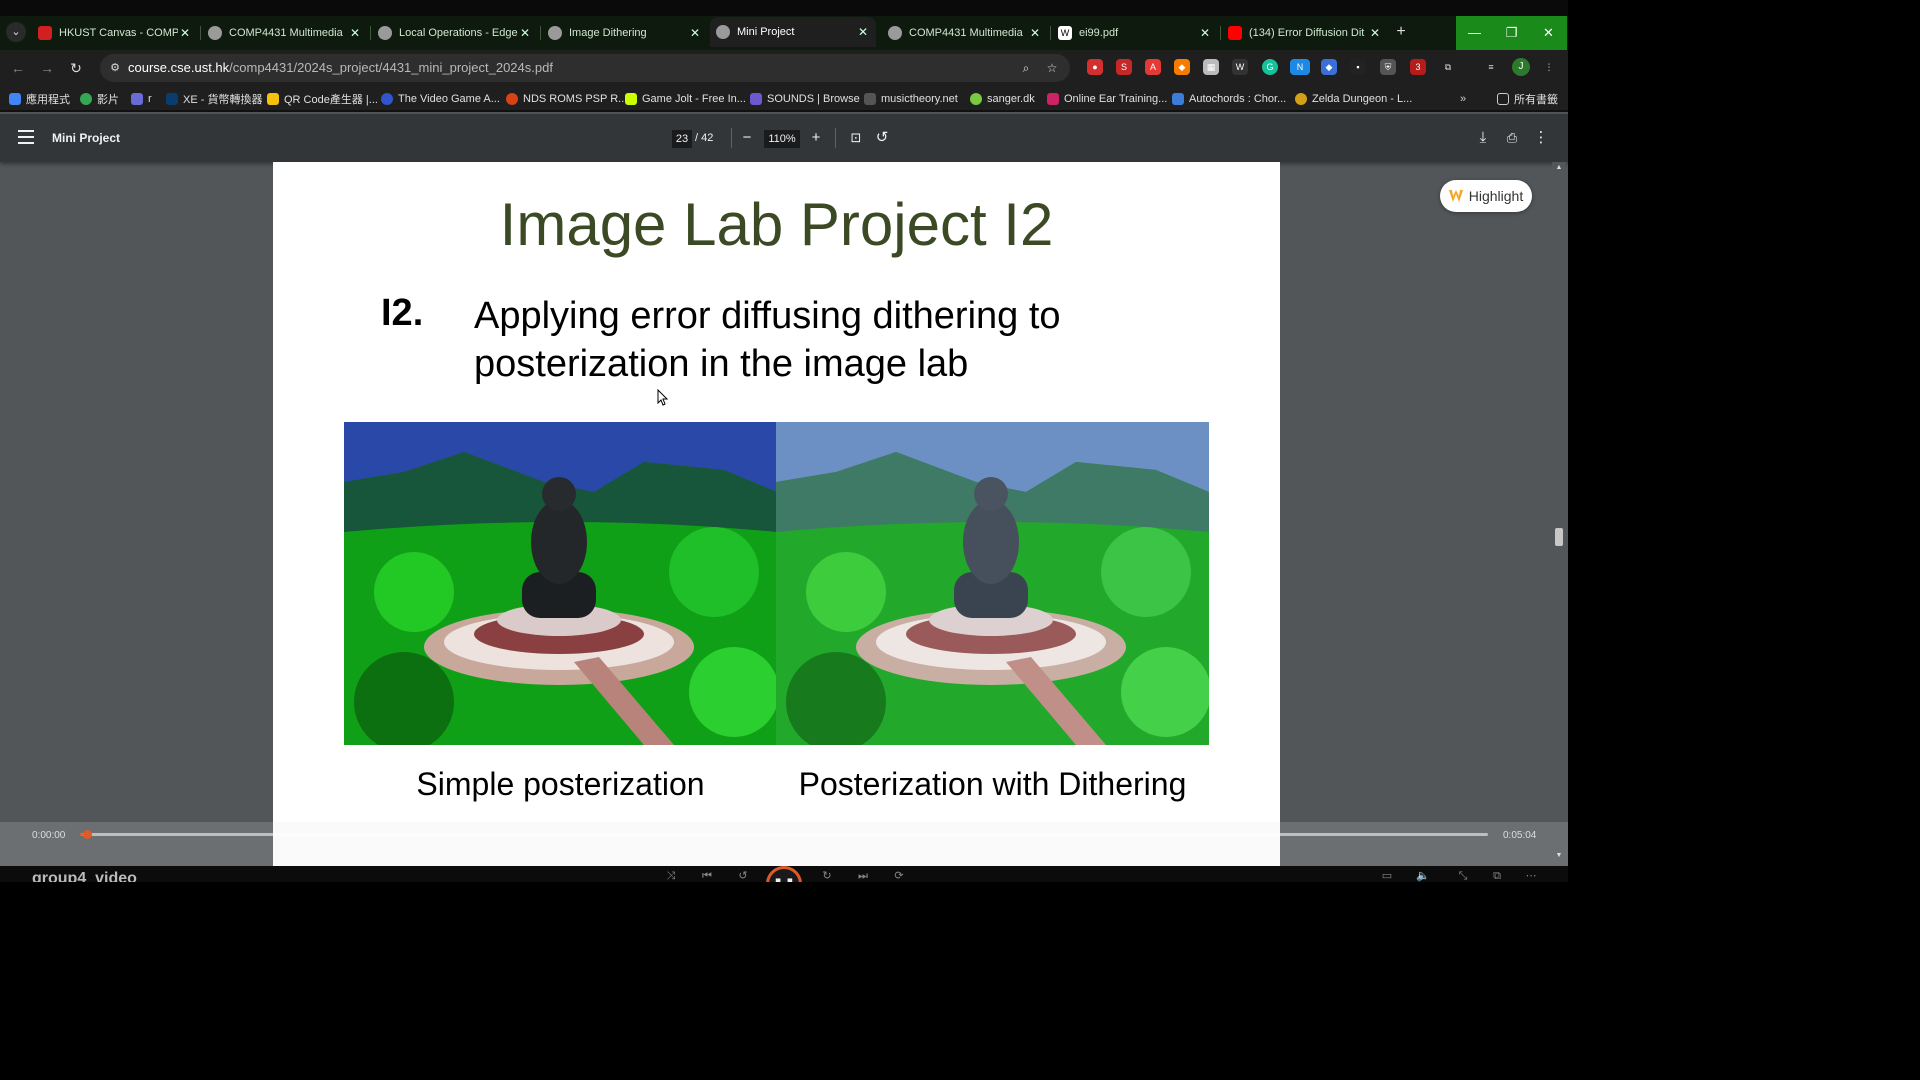 The image size is (1920, 1080). I want to click on extension-icon: W, so click(1240, 67).